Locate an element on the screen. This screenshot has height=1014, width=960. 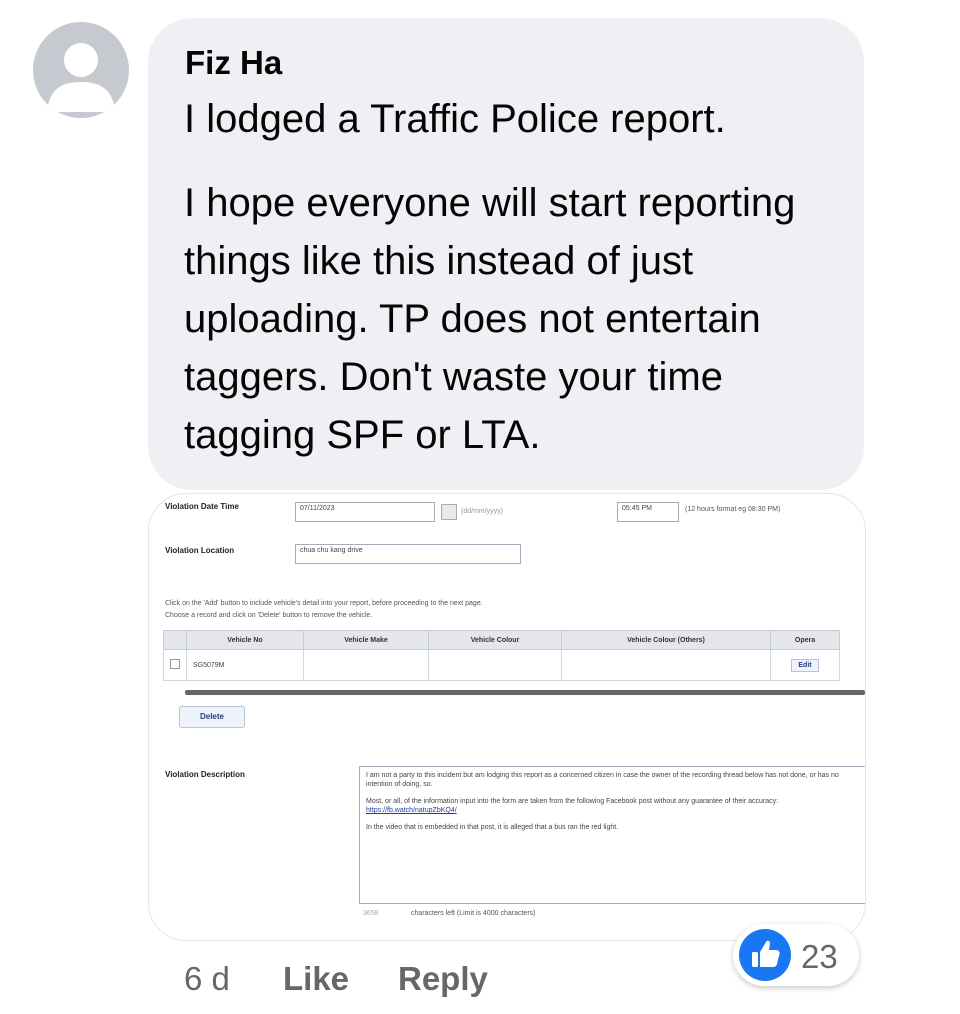
comment-author: Fiz Ha is located at coordinates (233, 63).